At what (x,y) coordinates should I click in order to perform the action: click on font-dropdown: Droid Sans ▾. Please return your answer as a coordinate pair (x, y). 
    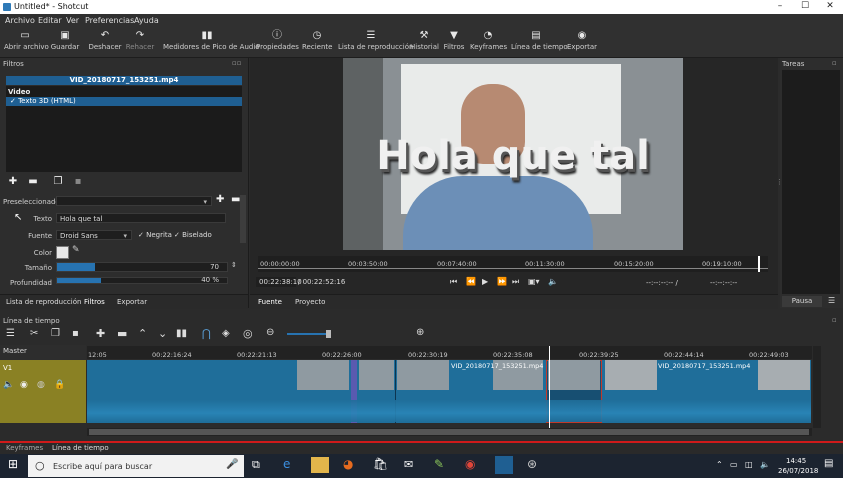
    Looking at the image, I should click on (94, 235).